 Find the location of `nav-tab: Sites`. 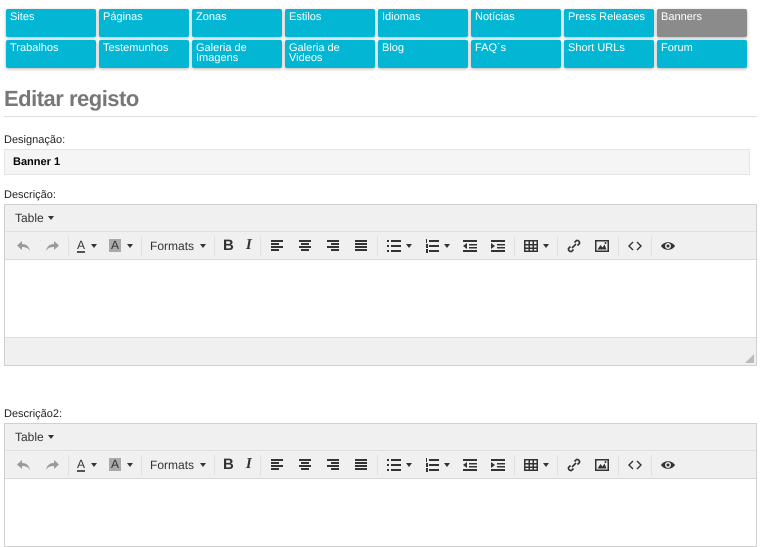

nav-tab: Sites is located at coordinates (51, 23).